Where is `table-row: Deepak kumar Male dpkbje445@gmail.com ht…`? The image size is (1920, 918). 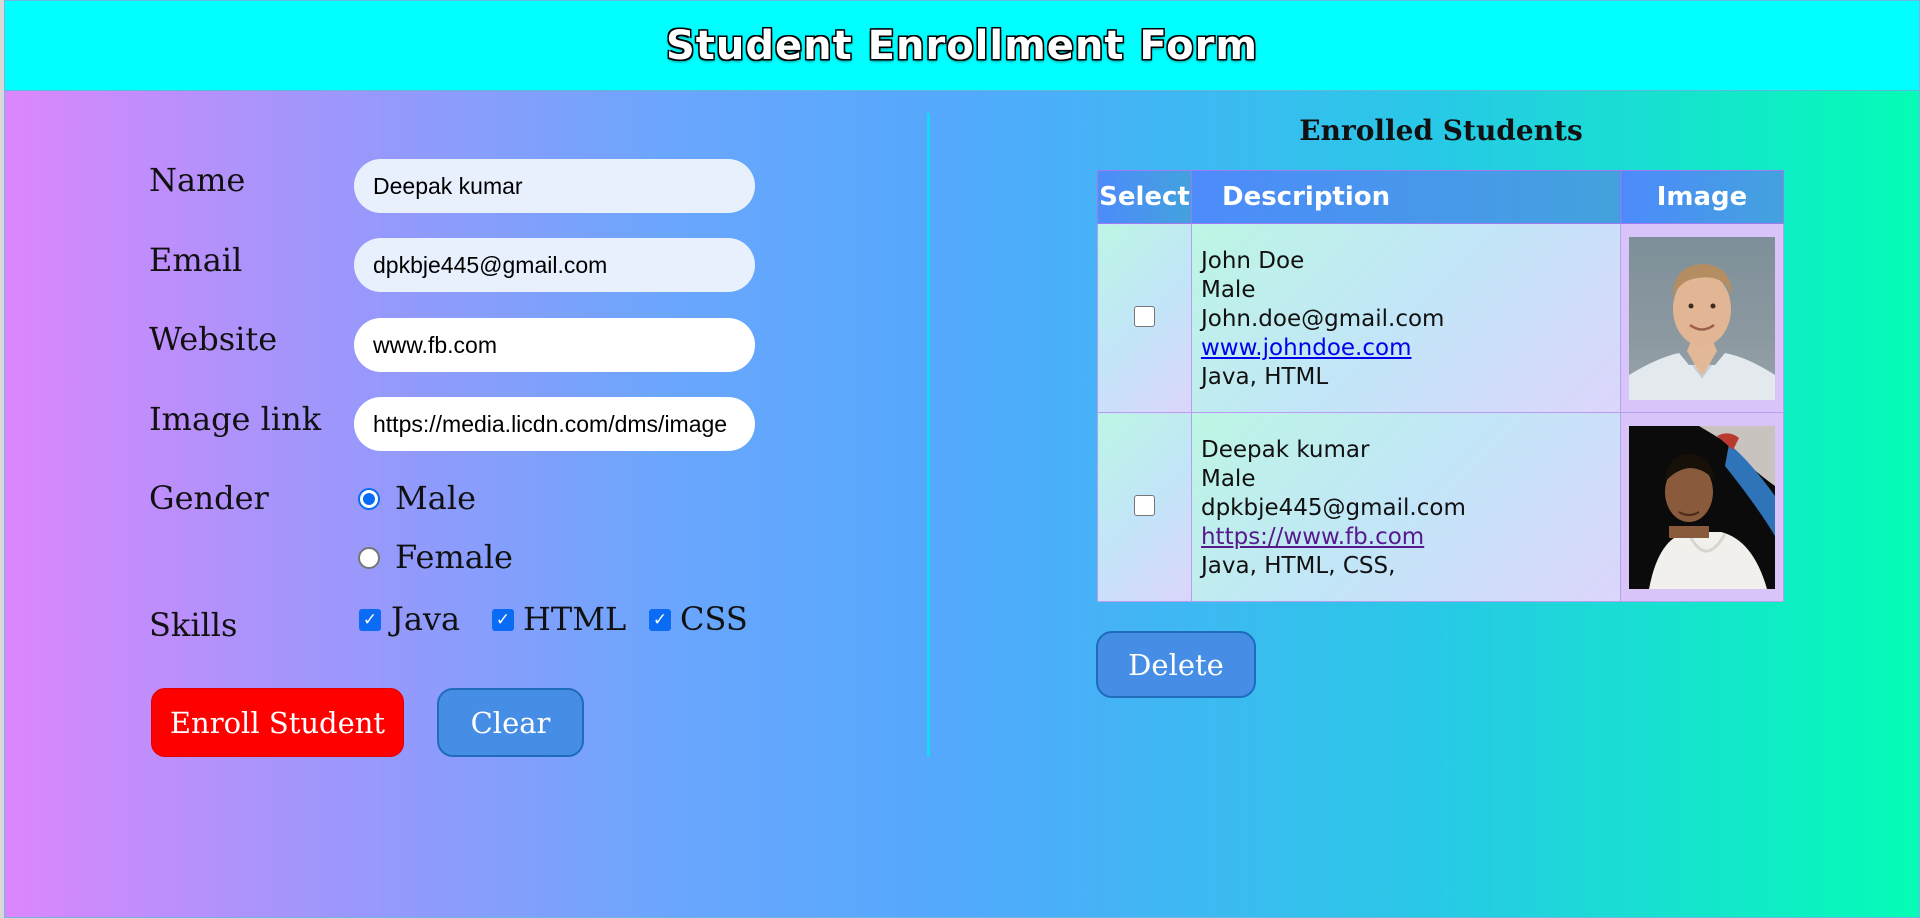 table-row: Deepak kumar Male dpkbje445@gmail.com ht… is located at coordinates (1440, 507).